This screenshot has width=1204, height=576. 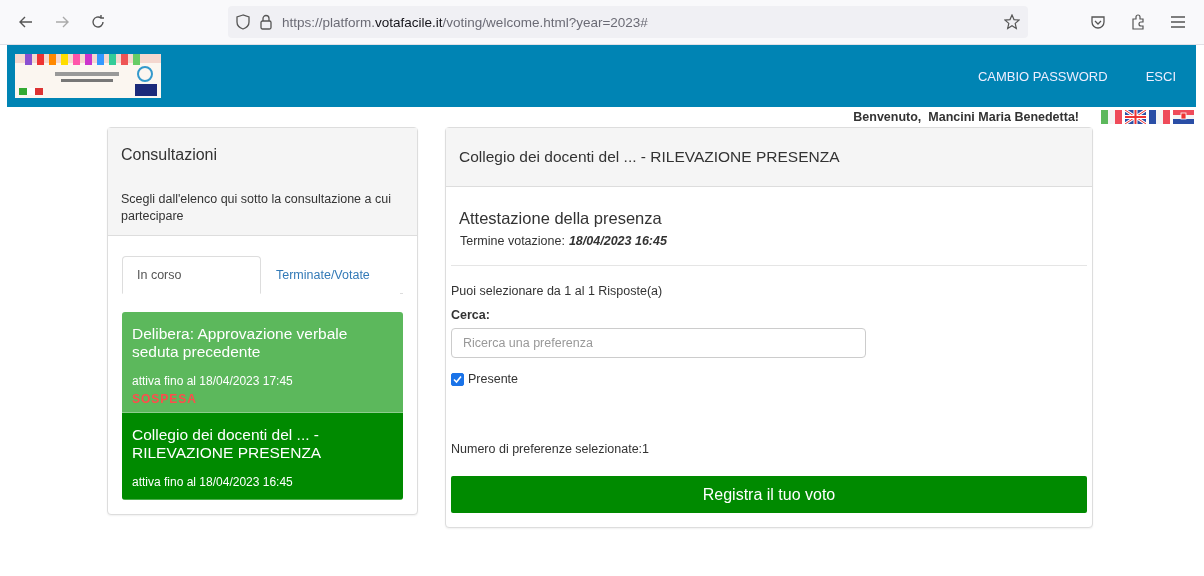 I want to click on consultation-item: Collegio dei docenti del ... - RILEVAZIONE PRESENZA attiva fino al 18/04/2023 16:45, so click(x=262, y=456).